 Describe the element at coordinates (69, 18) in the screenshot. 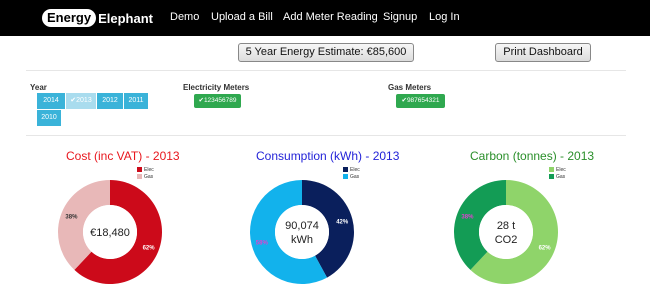

I see `brand-logo-pill: Energy` at that location.